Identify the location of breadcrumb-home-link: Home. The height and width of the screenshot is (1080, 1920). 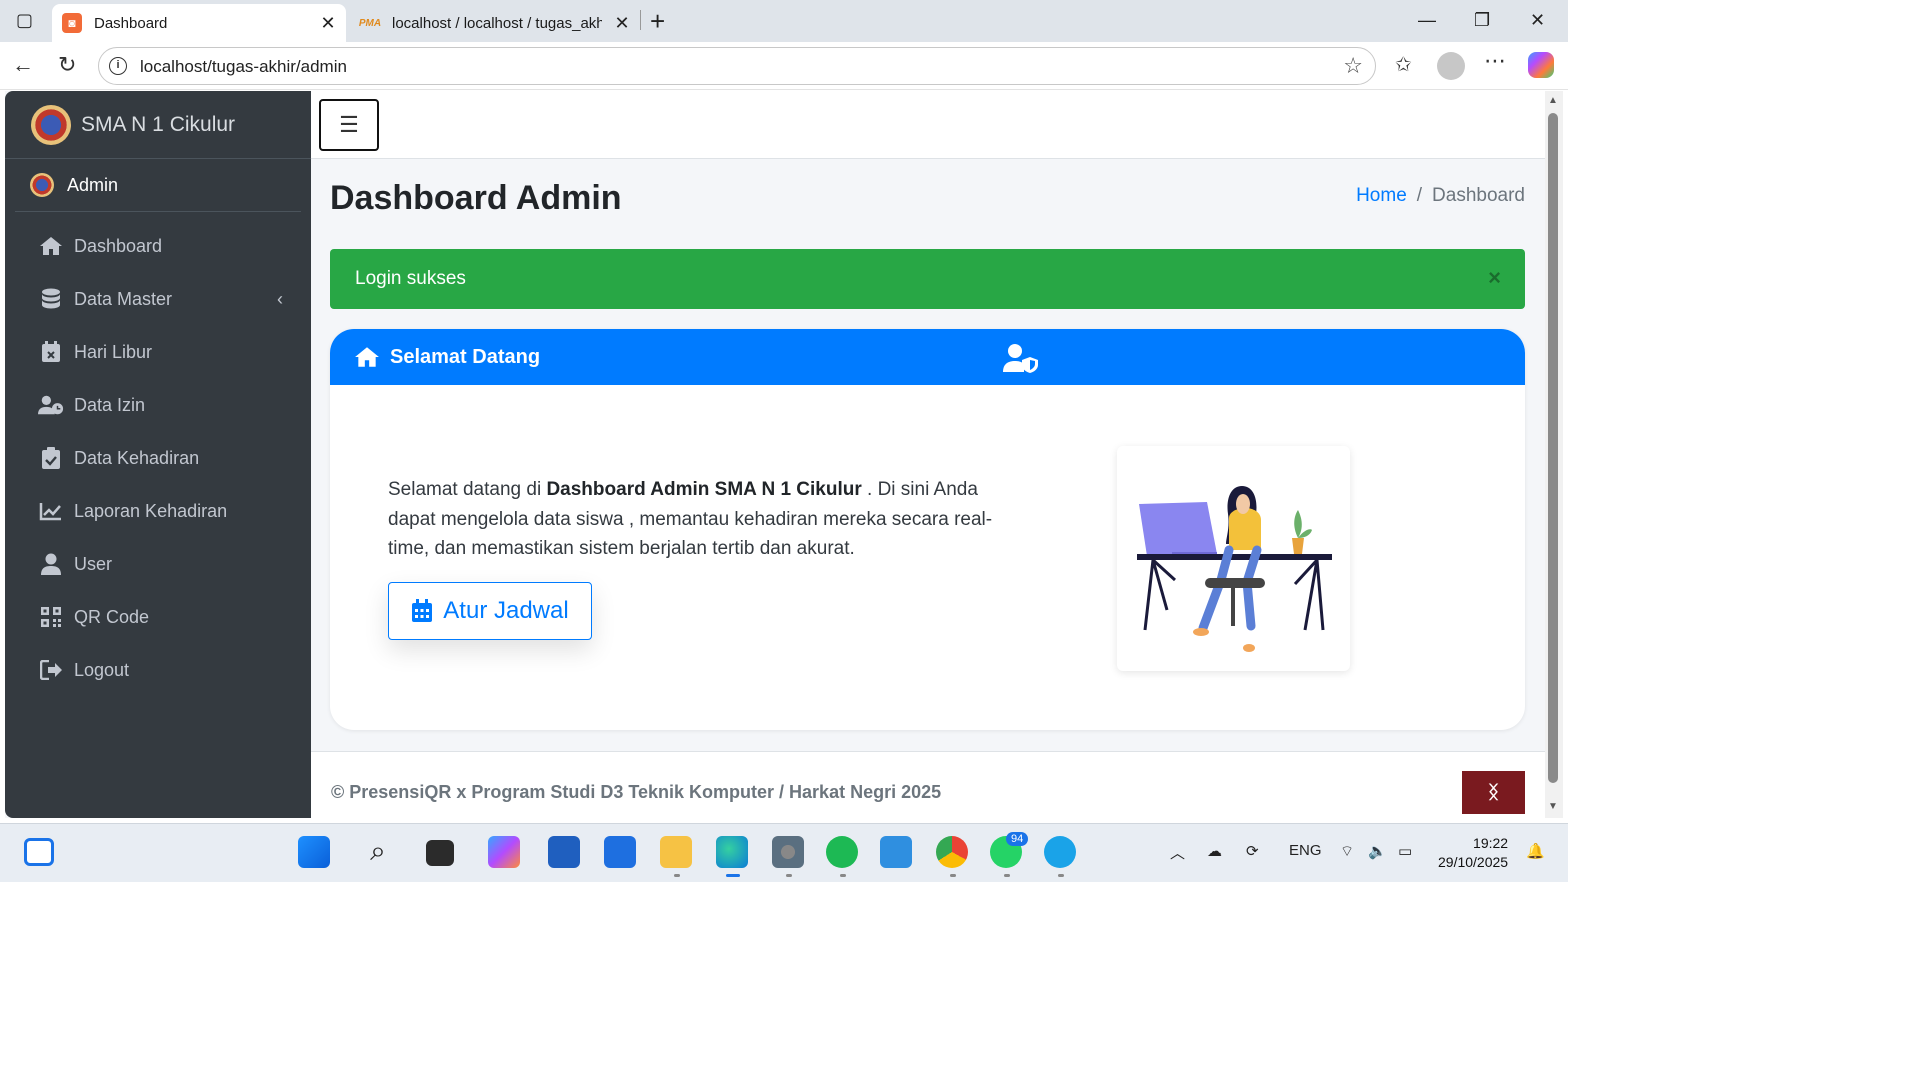
(1381, 195).